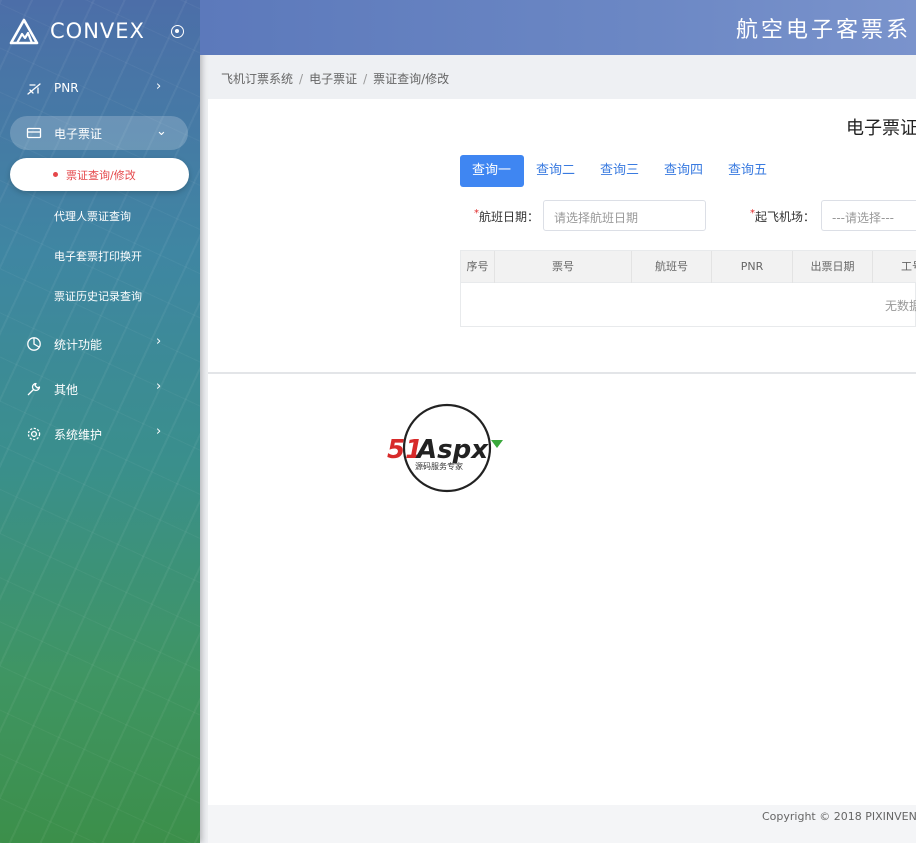 The image size is (916, 843). I want to click on tab-query-4: 查询四, so click(683, 171).